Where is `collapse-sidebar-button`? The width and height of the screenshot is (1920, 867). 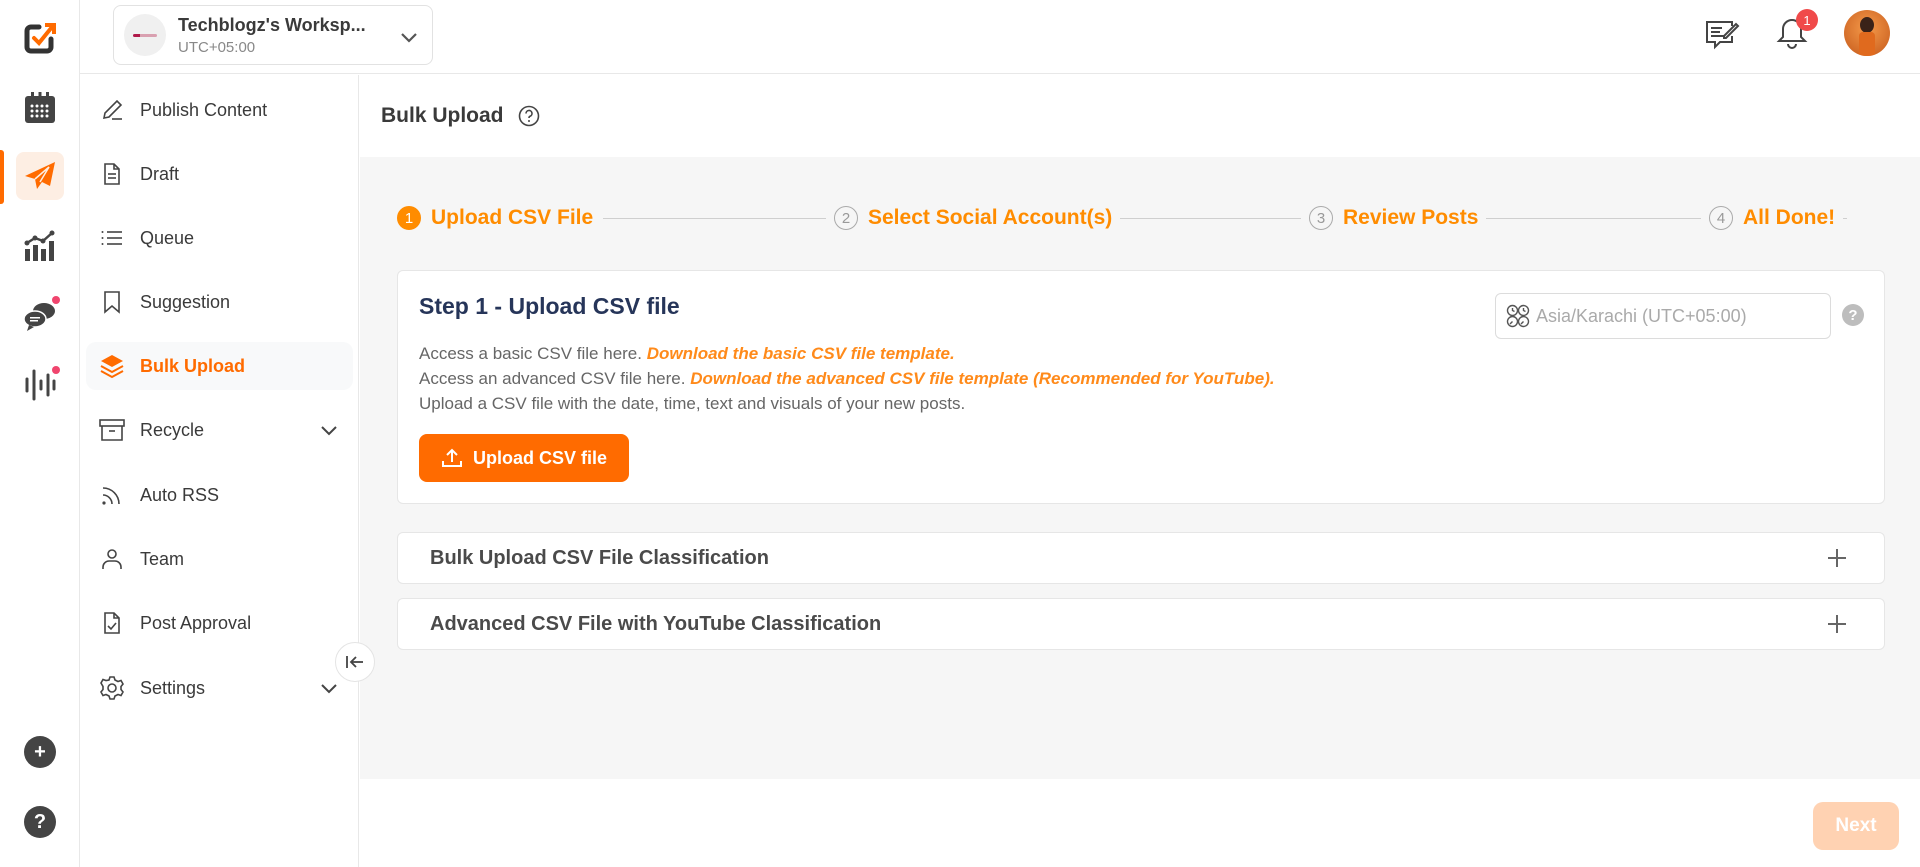
collapse-sidebar-button is located at coordinates (355, 662).